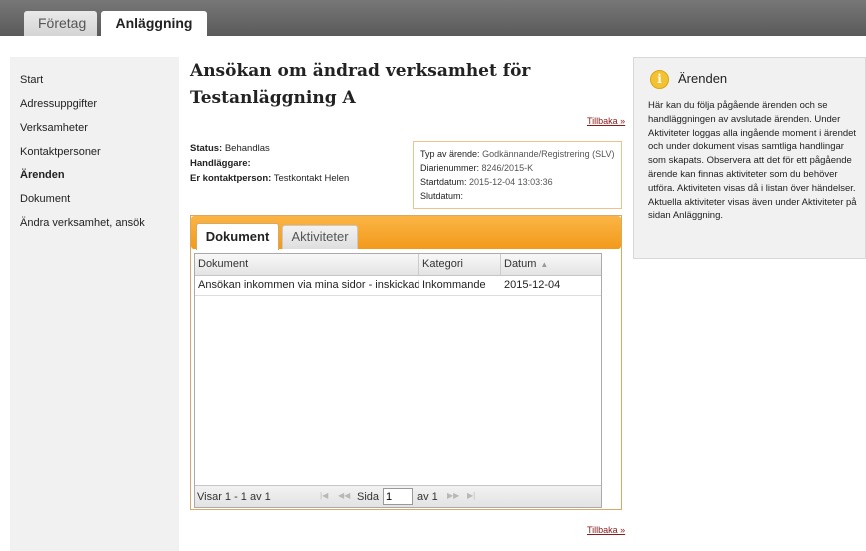 Image resolution: width=866 pixels, height=551 pixels. What do you see at coordinates (60, 23) in the screenshot?
I see `tab-foretag: Företag` at bounding box center [60, 23].